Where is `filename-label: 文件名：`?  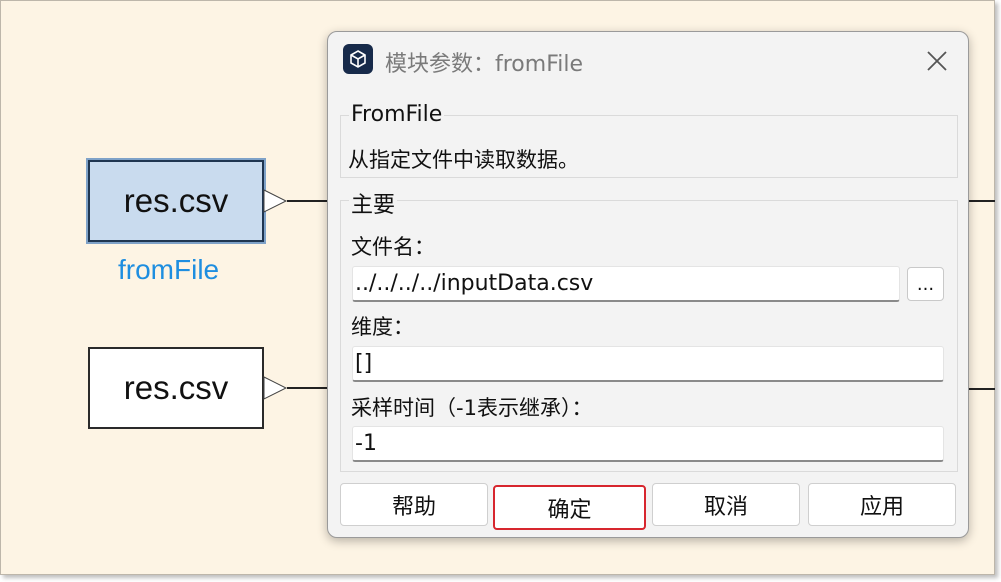
filename-label: 文件名： is located at coordinates (393, 247).